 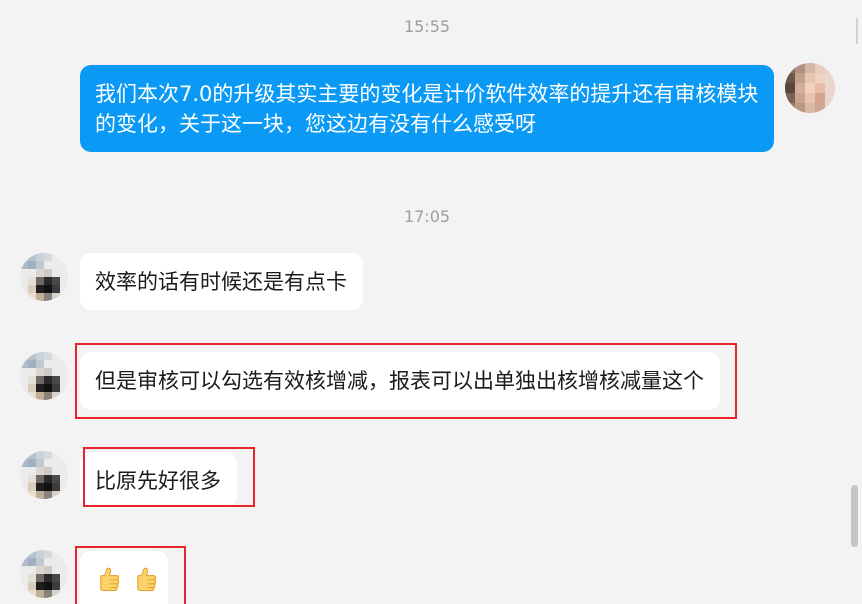 What do you see at coordinates (427, 216) in the screenshot?
I see `timestamp: 17:05` at bounding box center [427, 216].